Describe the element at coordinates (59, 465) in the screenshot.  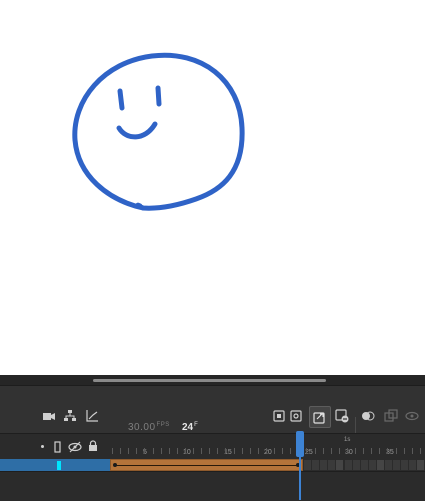
I see `layer-color-swatch` at that location.